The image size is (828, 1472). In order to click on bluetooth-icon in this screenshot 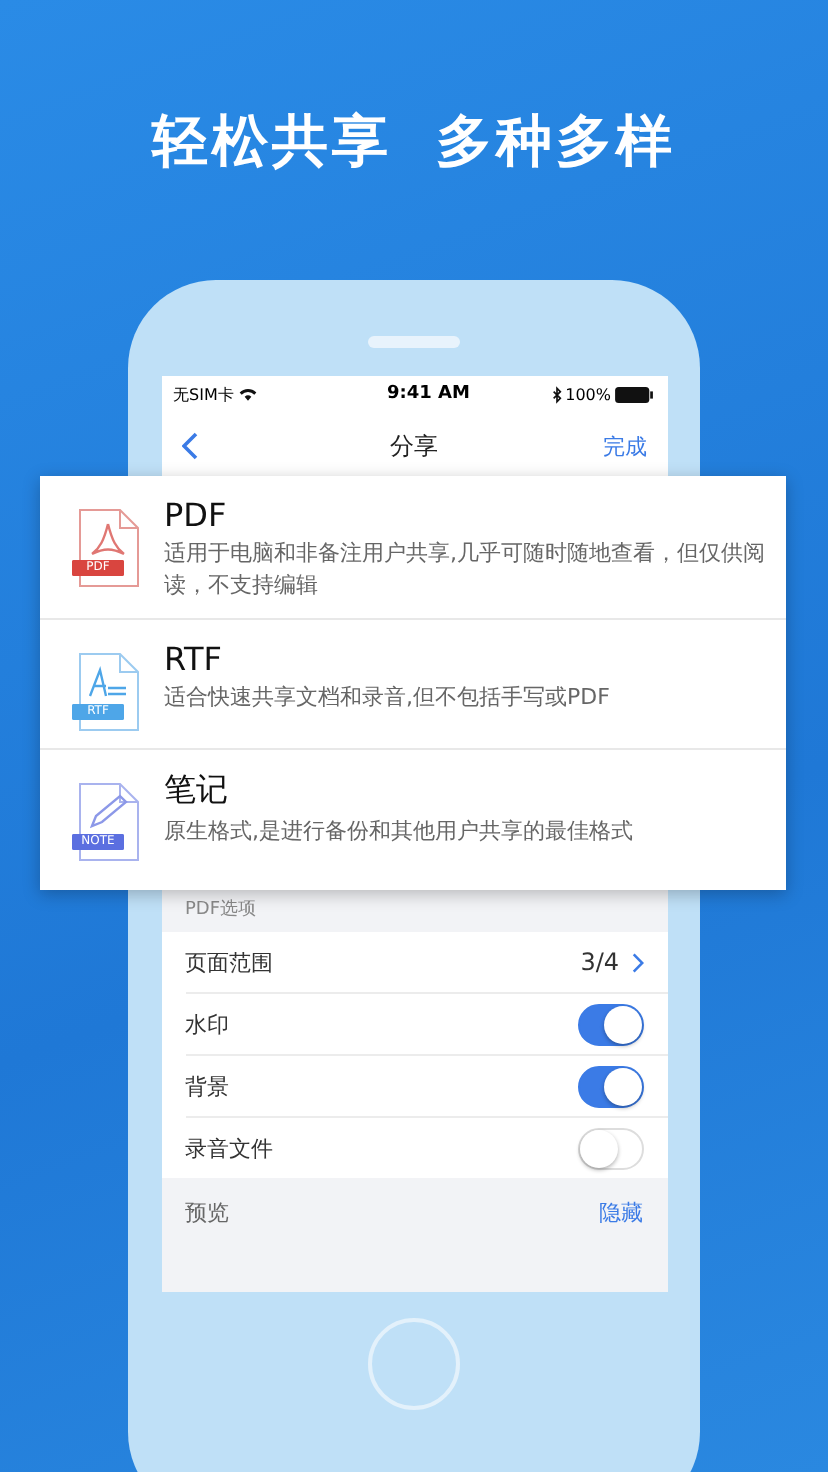, I will do `click(556, 394)`.